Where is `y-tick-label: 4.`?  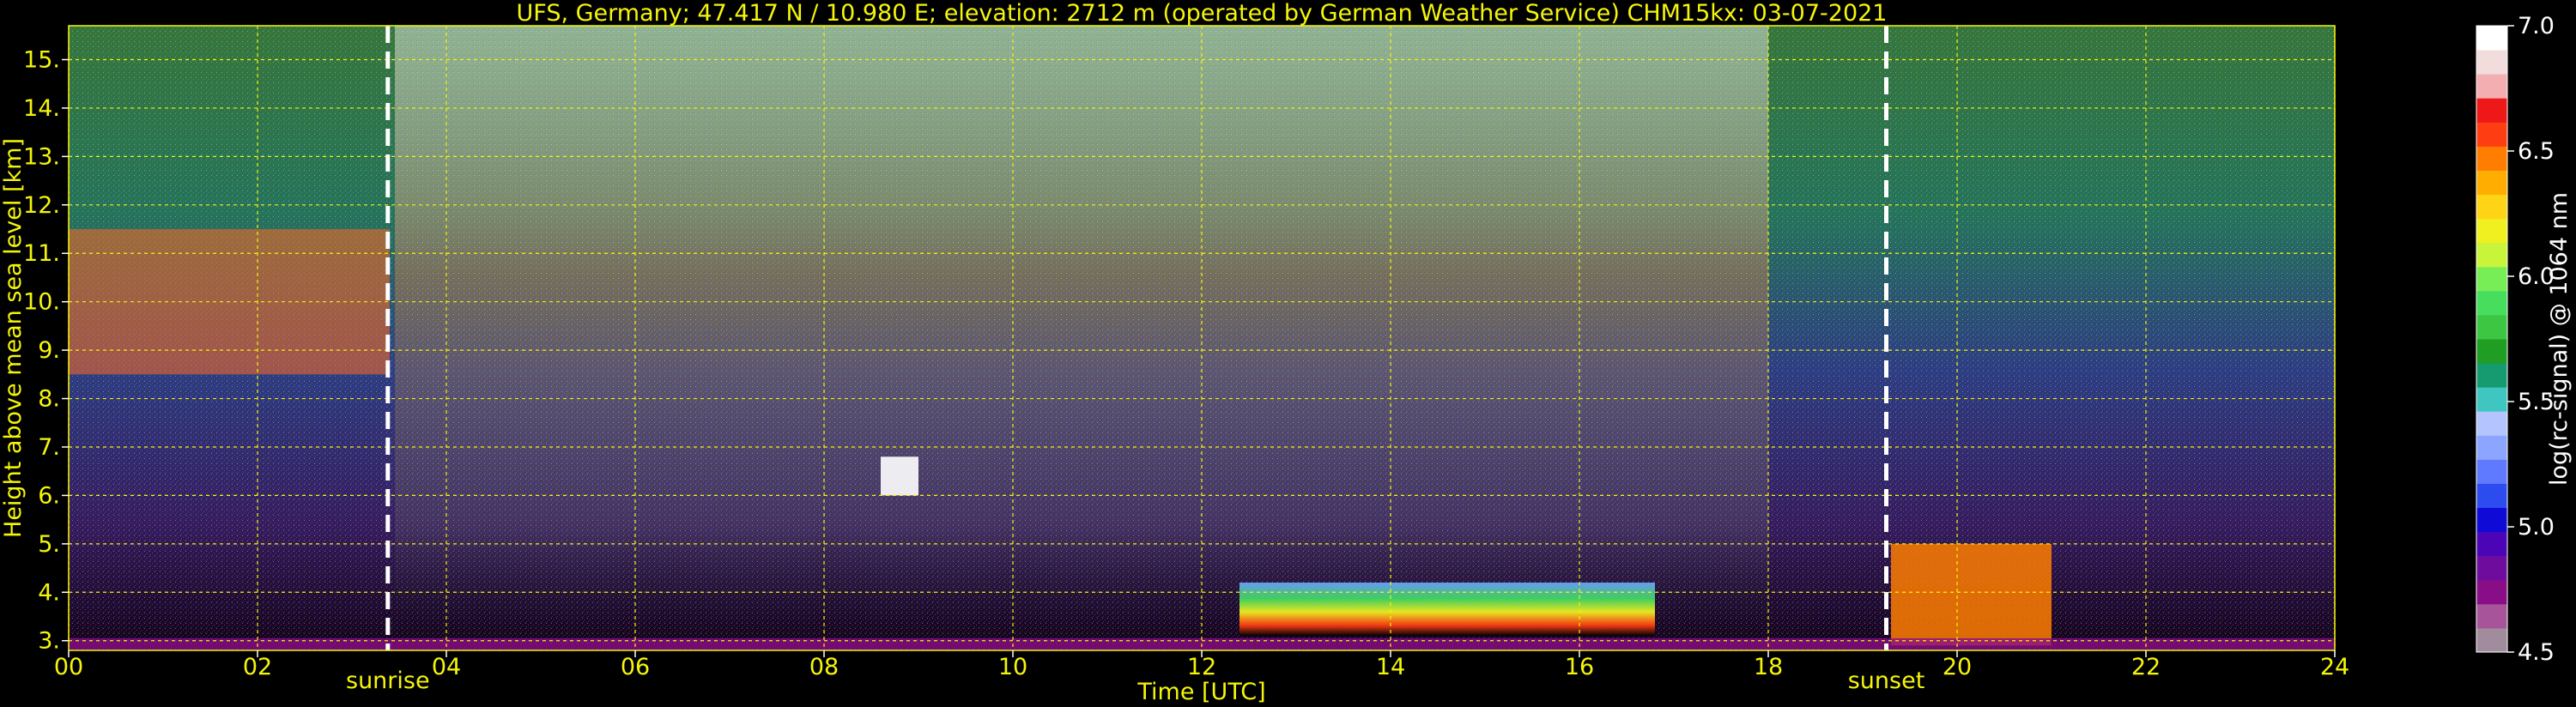
y-tick-label: 4. is located at coordinates (49, 593).